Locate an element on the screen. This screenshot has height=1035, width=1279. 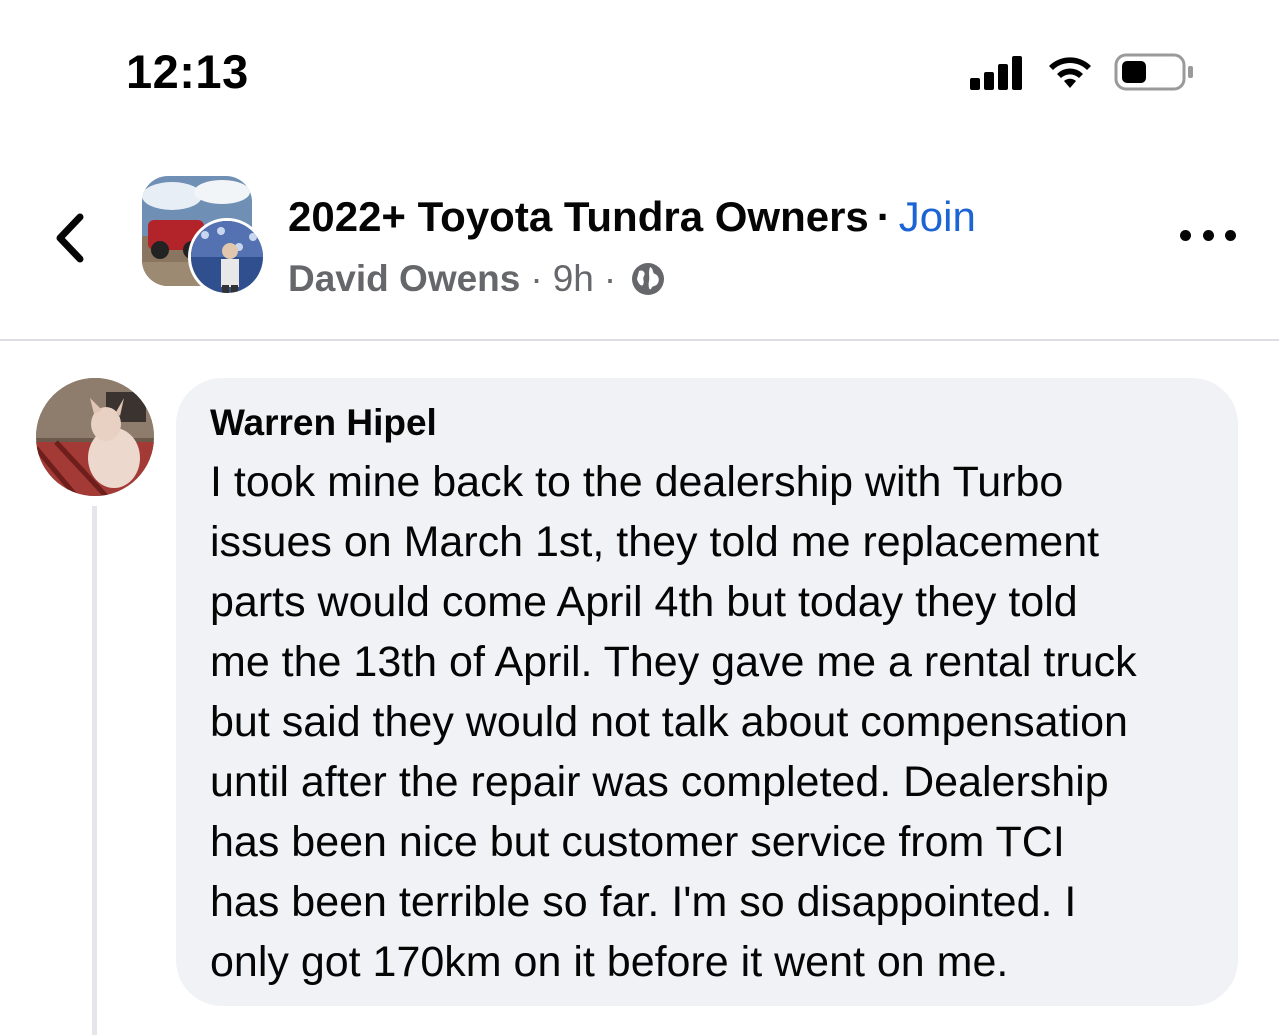
wifi-icon is located at coordinates (1070, 72).